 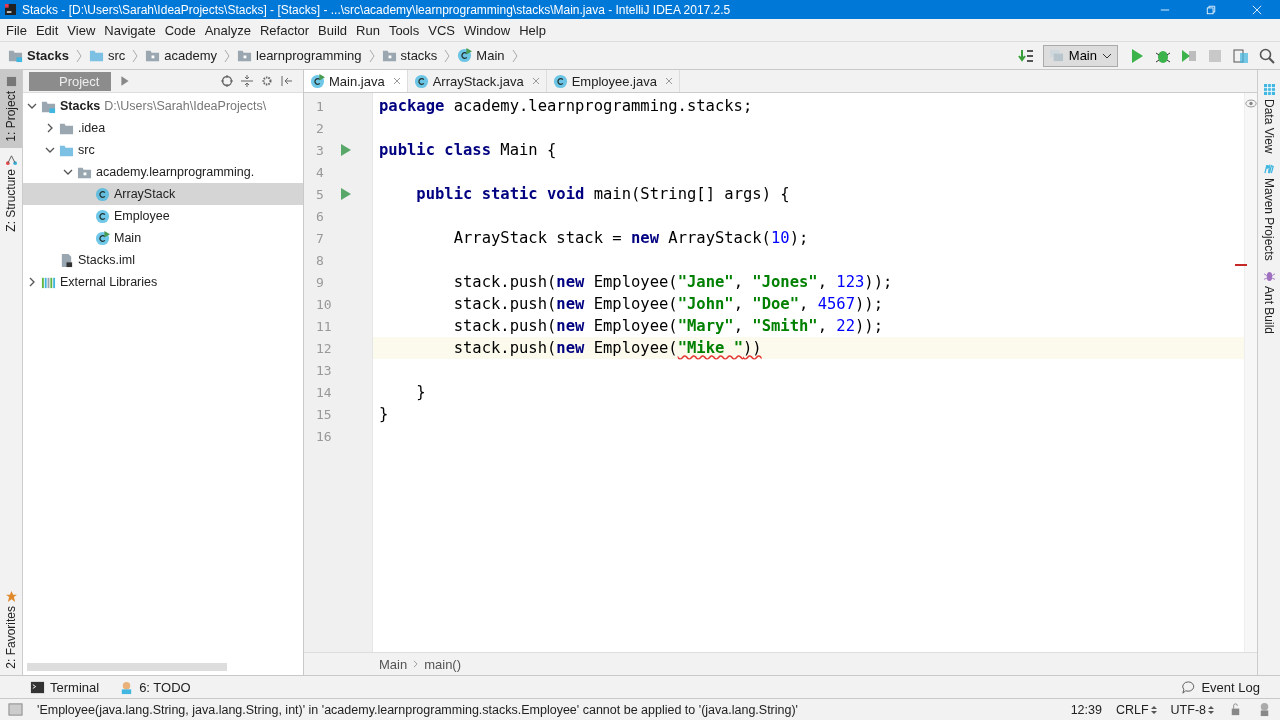 What do you see at coordinates (116, 55) in the screenshot?
I see `breadcrumb-item: src` at bounding box center [116, 55].